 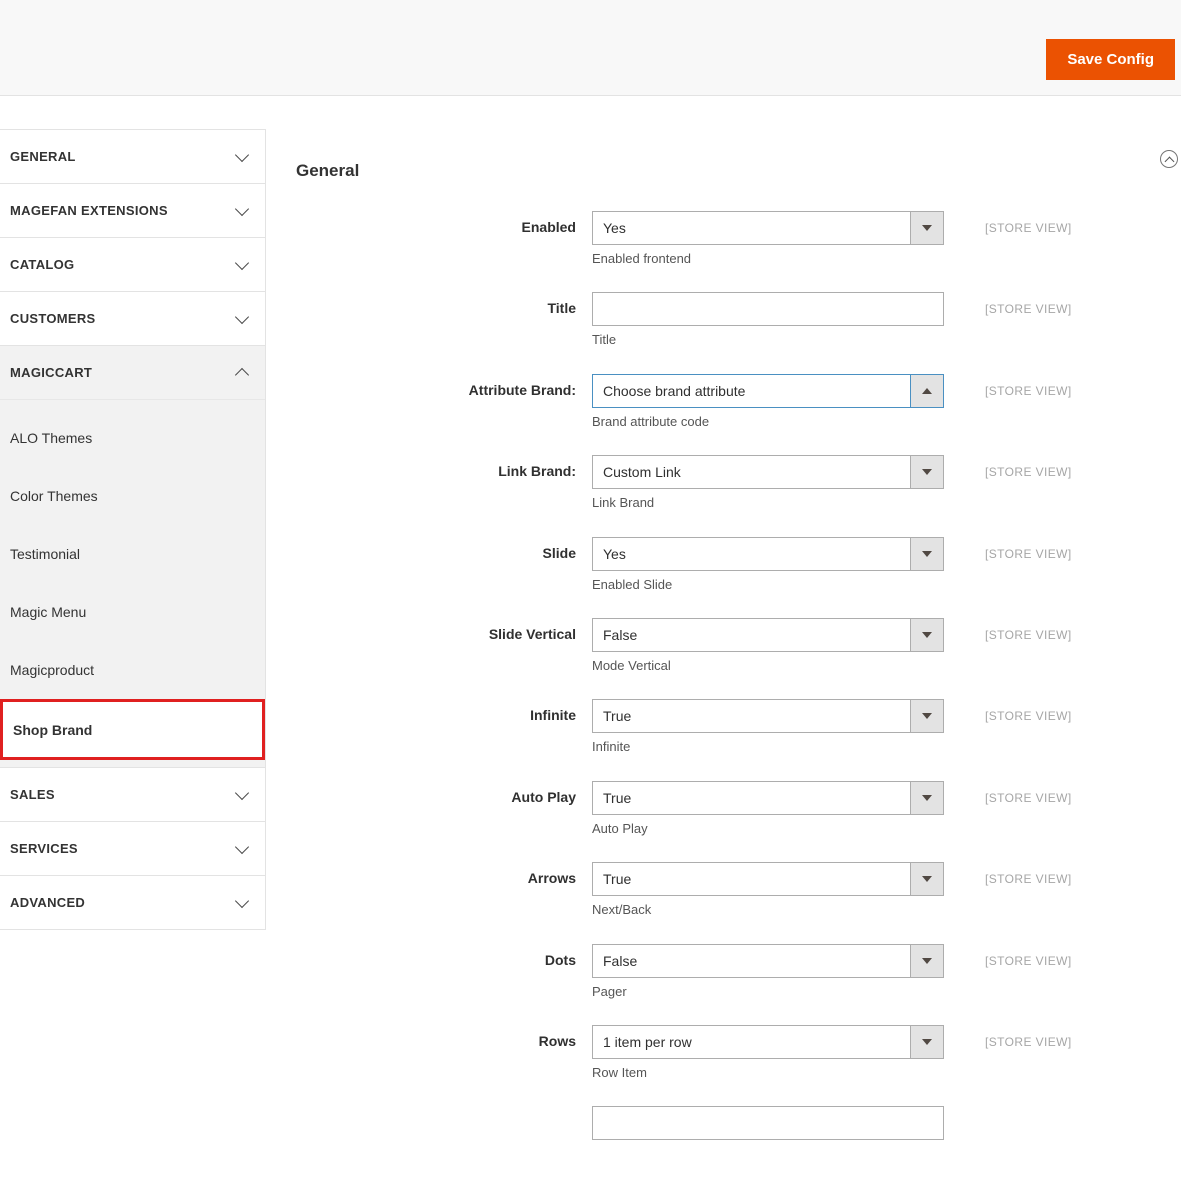 What do you see at coordinates (132, 318) in the screenshot?
I see `sidebar-section-customers: CUSTOMERS` at bounding box center [132, 318].